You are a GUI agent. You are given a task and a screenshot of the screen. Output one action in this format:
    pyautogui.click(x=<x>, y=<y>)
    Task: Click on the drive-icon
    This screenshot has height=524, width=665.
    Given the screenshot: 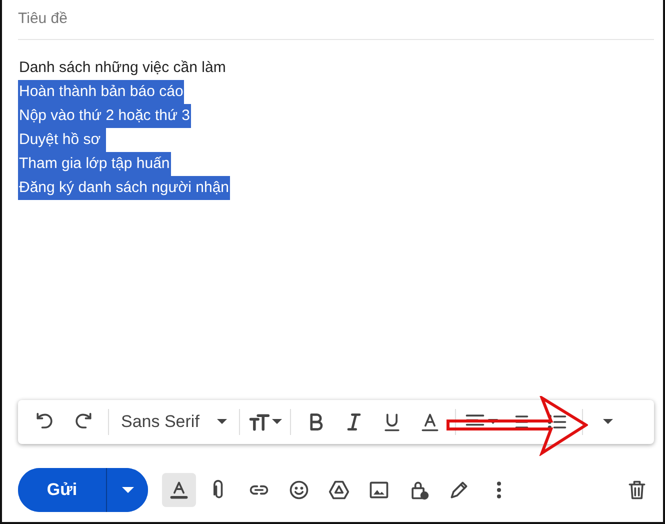 What is the action you would take?
    pyautogui.click(x=339, y=490)
    